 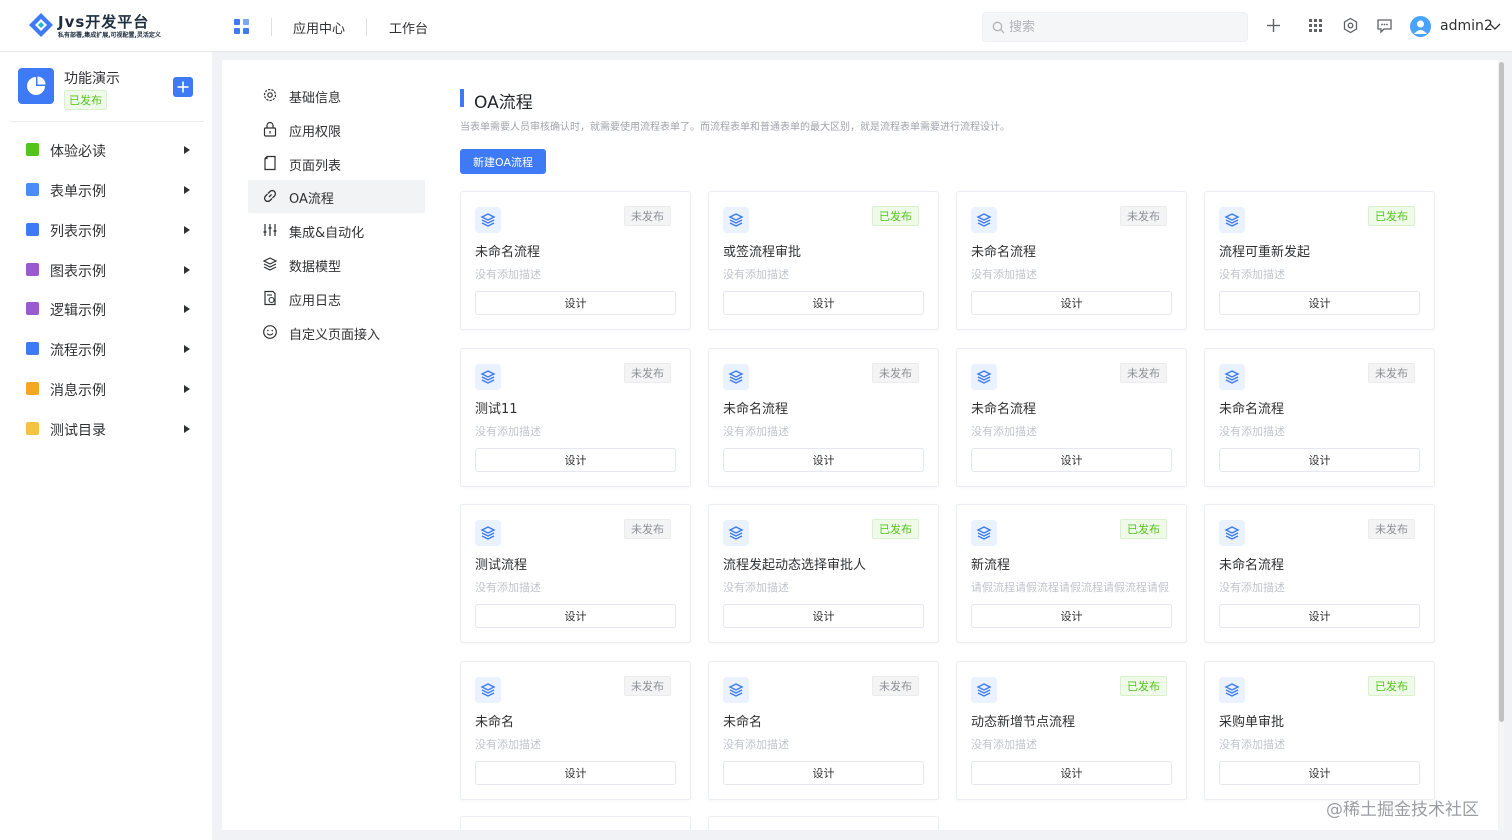 I want to click on submenu-page-list: 页面列表, so click(x=336, y=163).